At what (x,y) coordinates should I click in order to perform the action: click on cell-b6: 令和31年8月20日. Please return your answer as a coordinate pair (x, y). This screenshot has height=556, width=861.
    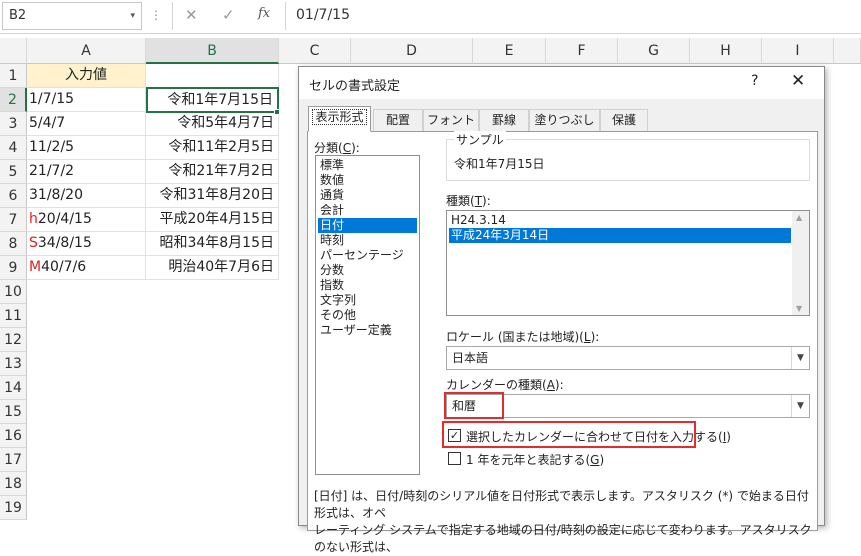
    Looking at the image, I should click on (212, 196).